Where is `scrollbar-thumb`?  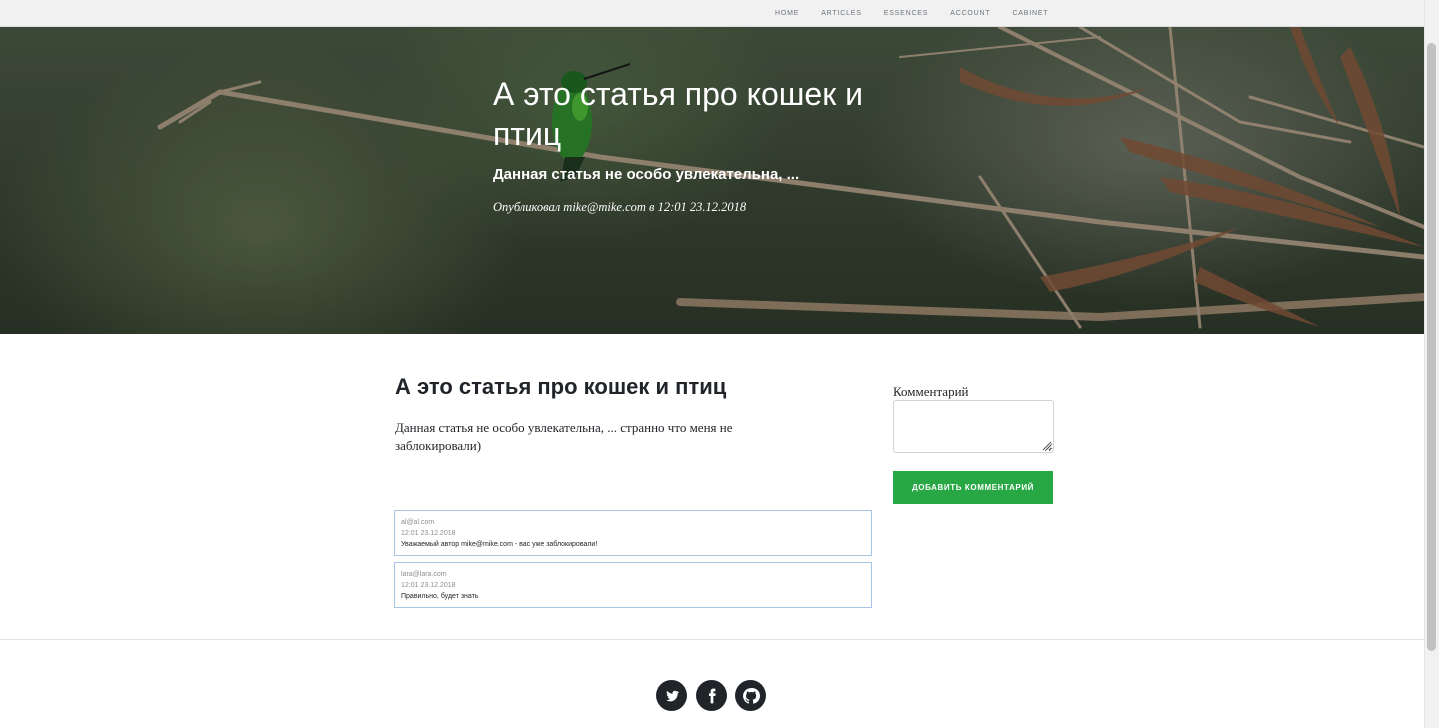 scrollbar-thumb is located at coordinates (1431, 347).